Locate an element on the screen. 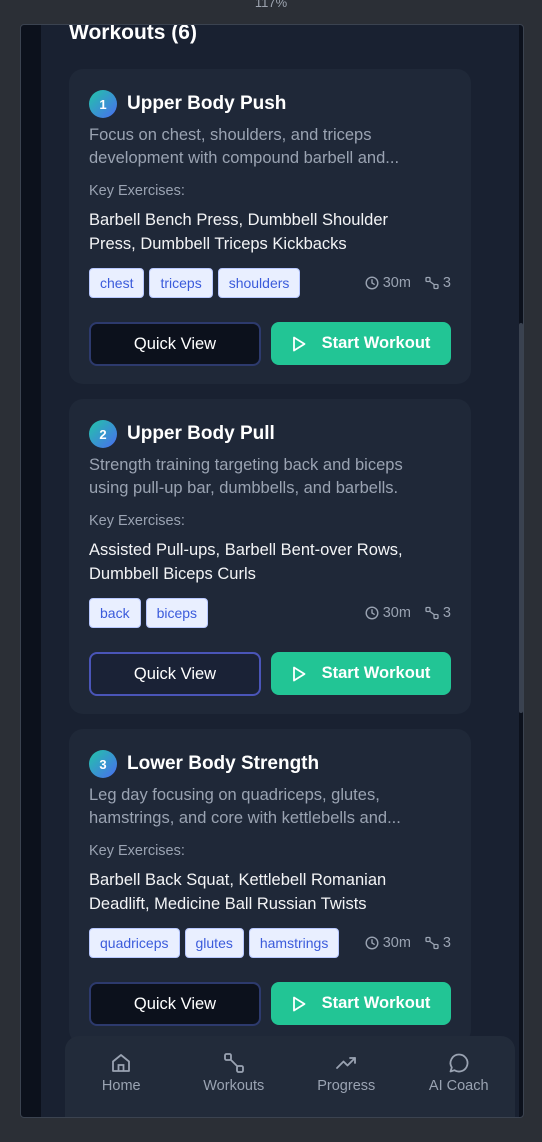  workout-title: Upper Body Pull is located at coordinates (201, 433).